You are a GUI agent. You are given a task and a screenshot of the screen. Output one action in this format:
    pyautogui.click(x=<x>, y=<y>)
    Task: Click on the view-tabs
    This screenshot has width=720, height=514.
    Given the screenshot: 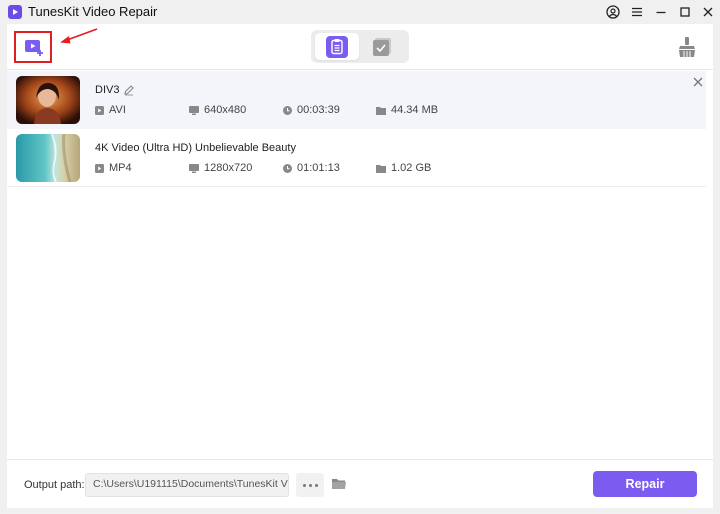 What is the action you would take?
    pyautogui.click(x=360, y=46)
    